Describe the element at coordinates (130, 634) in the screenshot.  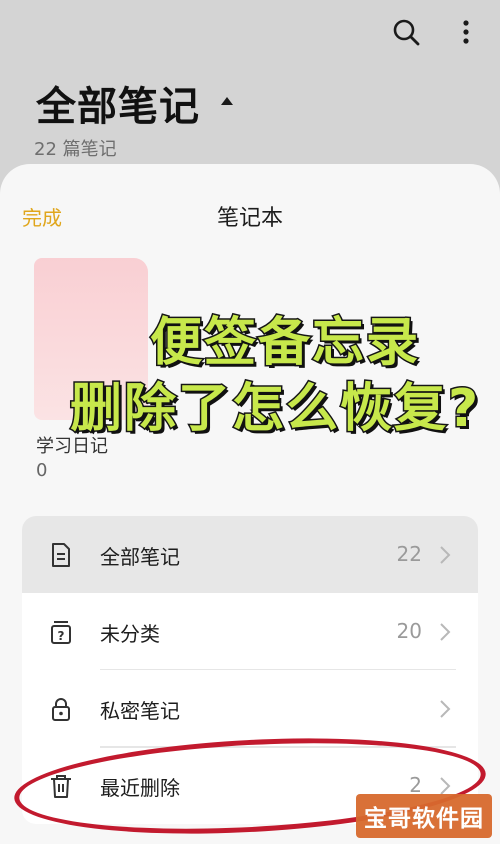
I see `menu-item-label: 未分类` at that location.